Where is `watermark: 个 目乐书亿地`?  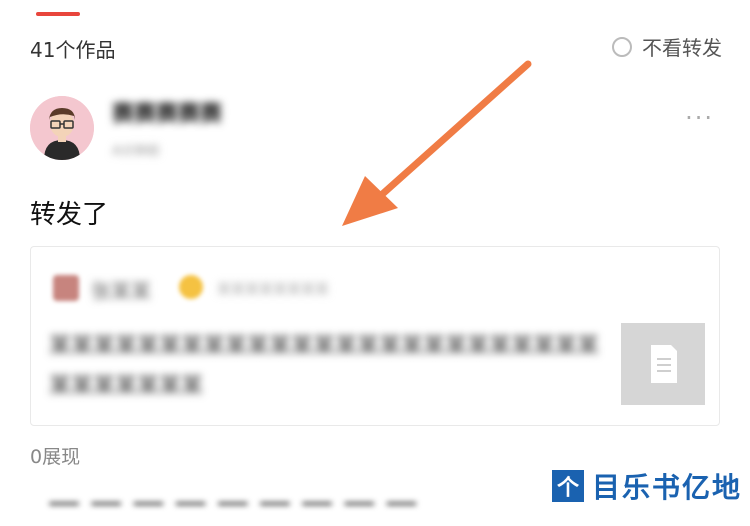
watermark: 个 目乐书亿地 is located at coordinates (650, 487).